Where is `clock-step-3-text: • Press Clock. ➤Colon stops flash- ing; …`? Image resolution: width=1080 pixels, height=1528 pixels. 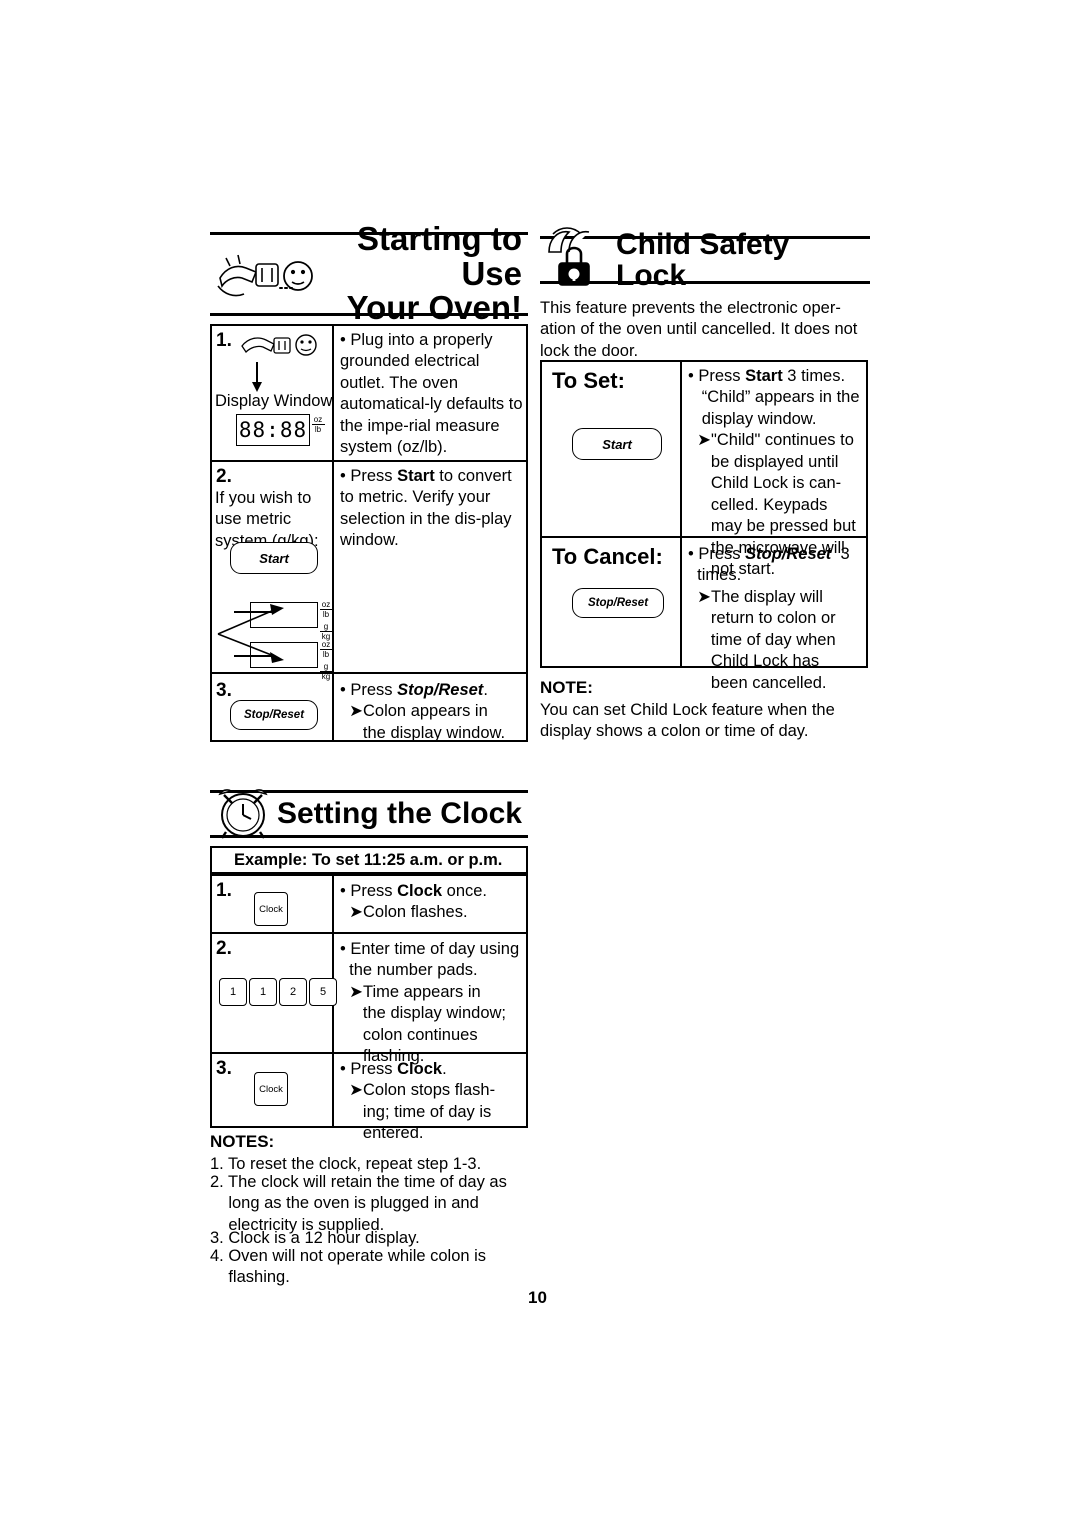
clock-step-3-text: • Press Clock. ➤Colon stops flash- ing; … is located at coordinates (418, 1101).